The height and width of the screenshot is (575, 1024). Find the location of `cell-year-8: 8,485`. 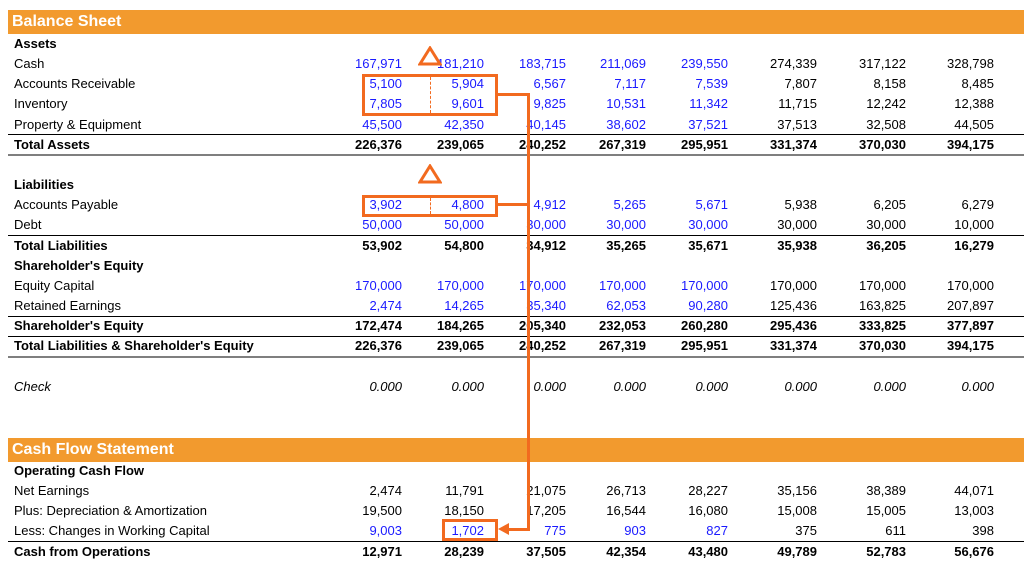

cell-year-8: 8,485 is located at coordinates (954, 84).